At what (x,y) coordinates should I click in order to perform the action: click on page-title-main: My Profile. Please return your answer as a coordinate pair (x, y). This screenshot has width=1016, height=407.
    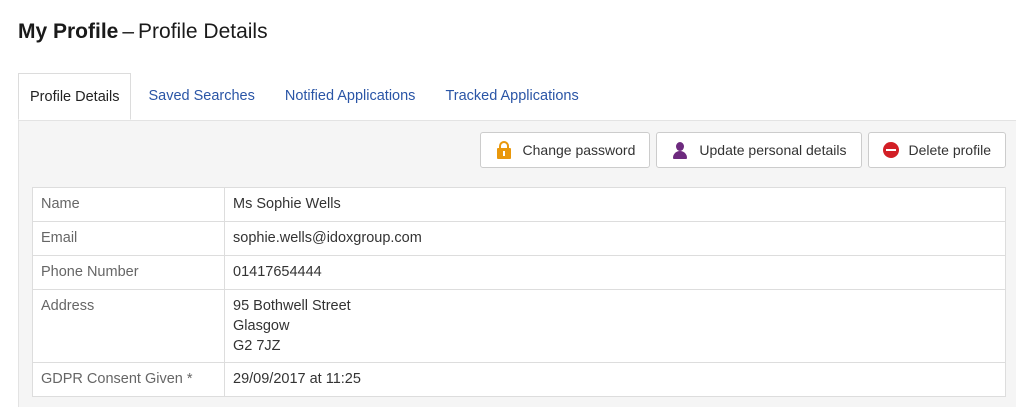
    Looking at the image, I should click on (68, 31).